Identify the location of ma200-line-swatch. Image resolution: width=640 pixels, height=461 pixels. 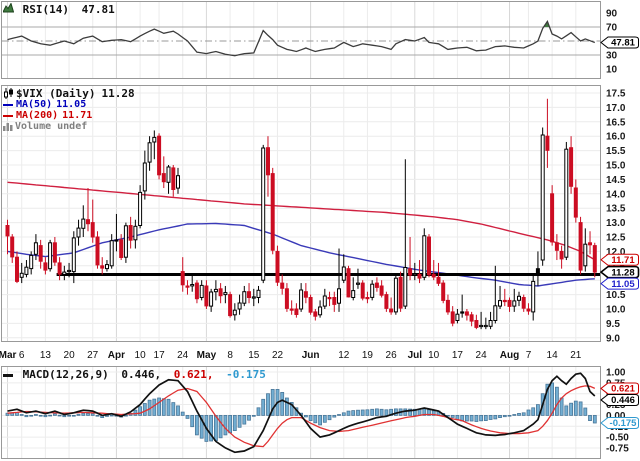
(8, 115).